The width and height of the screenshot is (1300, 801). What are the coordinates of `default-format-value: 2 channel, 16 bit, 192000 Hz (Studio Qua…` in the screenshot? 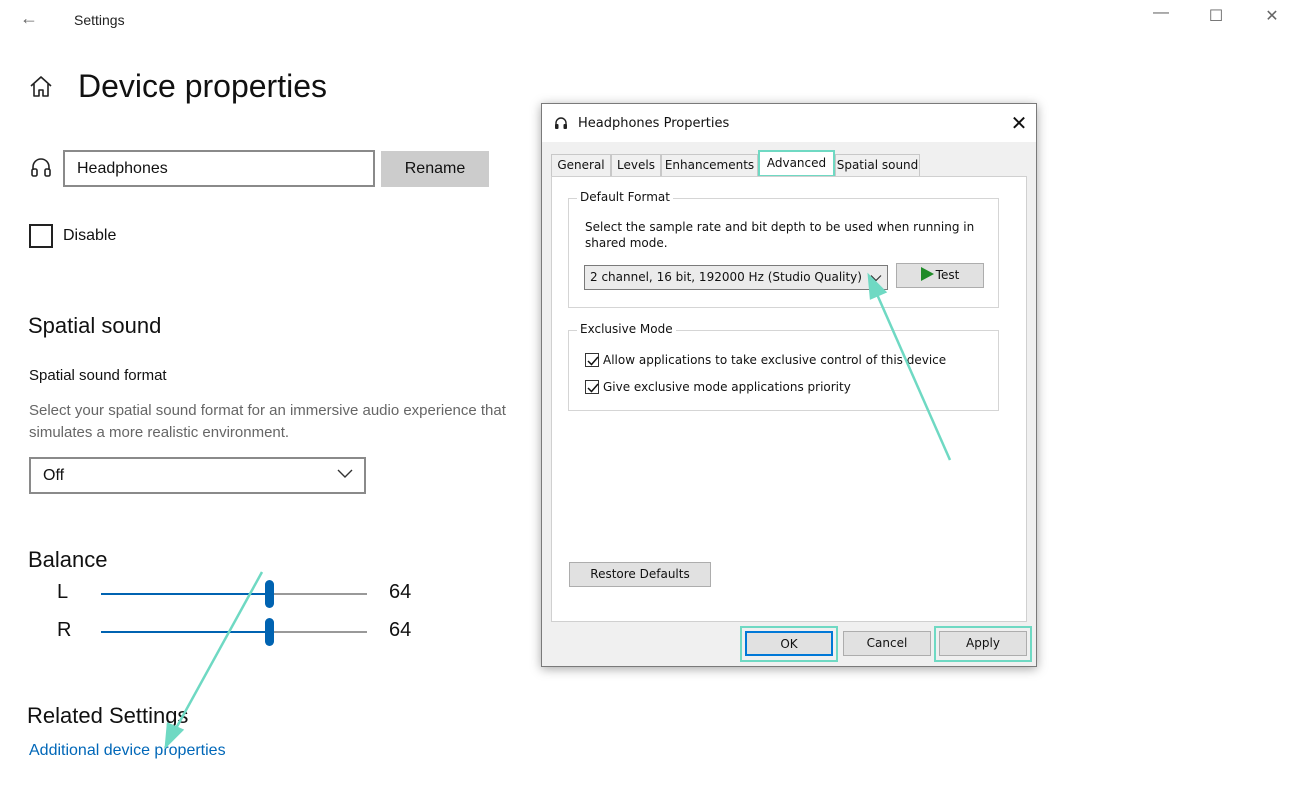 It's located at (726, 277).